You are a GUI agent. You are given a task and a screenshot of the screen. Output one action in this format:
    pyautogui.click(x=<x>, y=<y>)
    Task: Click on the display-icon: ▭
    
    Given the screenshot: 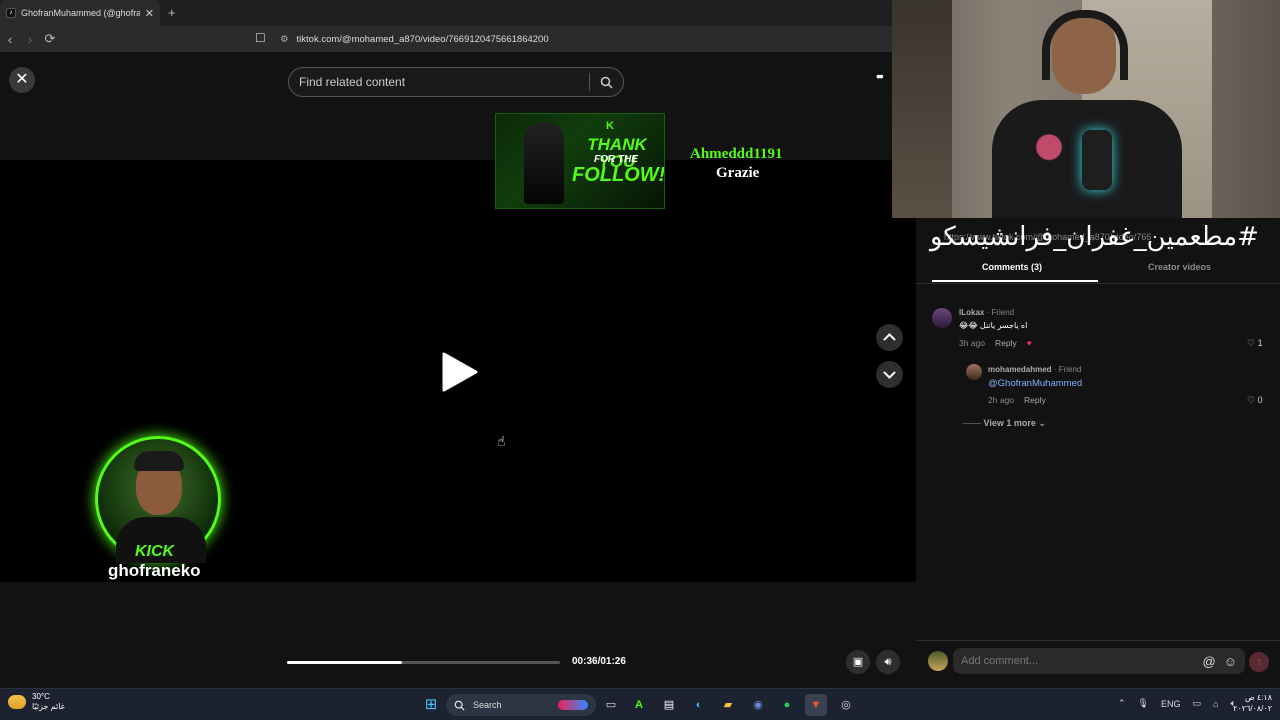 What is the action you would take?
    pyautogui.click(x=1197, y=703)
    